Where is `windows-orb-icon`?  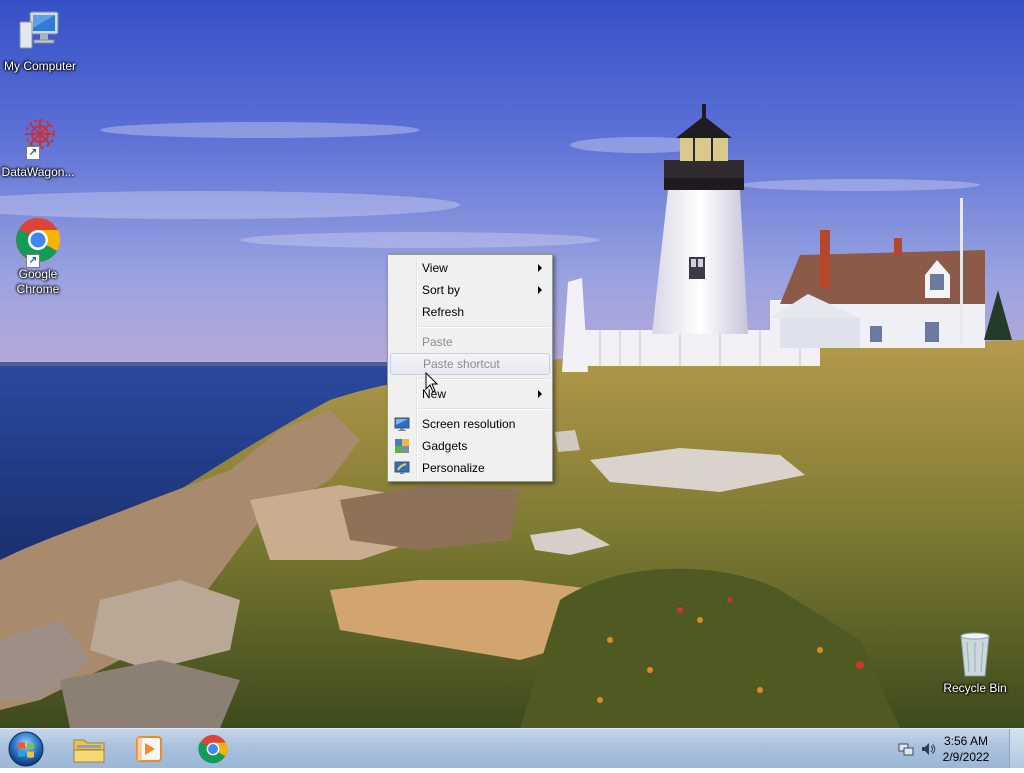 windows-orb-icon is located at coordinates (26, 749).